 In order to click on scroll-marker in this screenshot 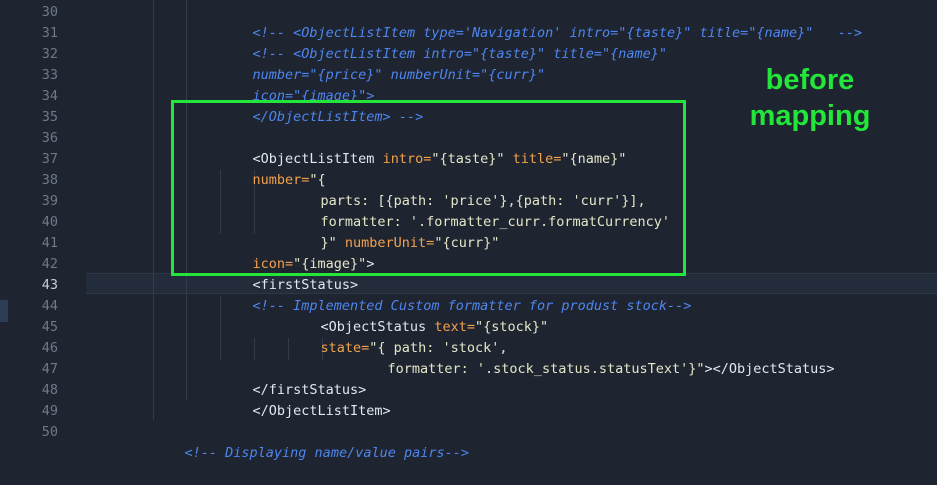, I will do `click(4, 311)`.